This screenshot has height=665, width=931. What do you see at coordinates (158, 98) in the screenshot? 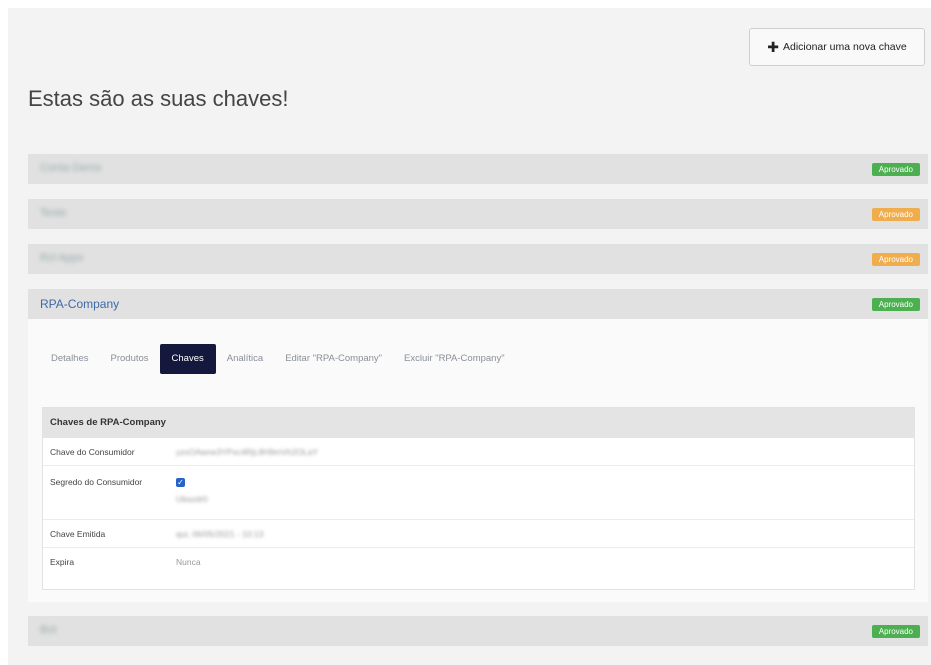
I see `page-title: Estas são as suas chaves!` at bounding box center [158, 98].